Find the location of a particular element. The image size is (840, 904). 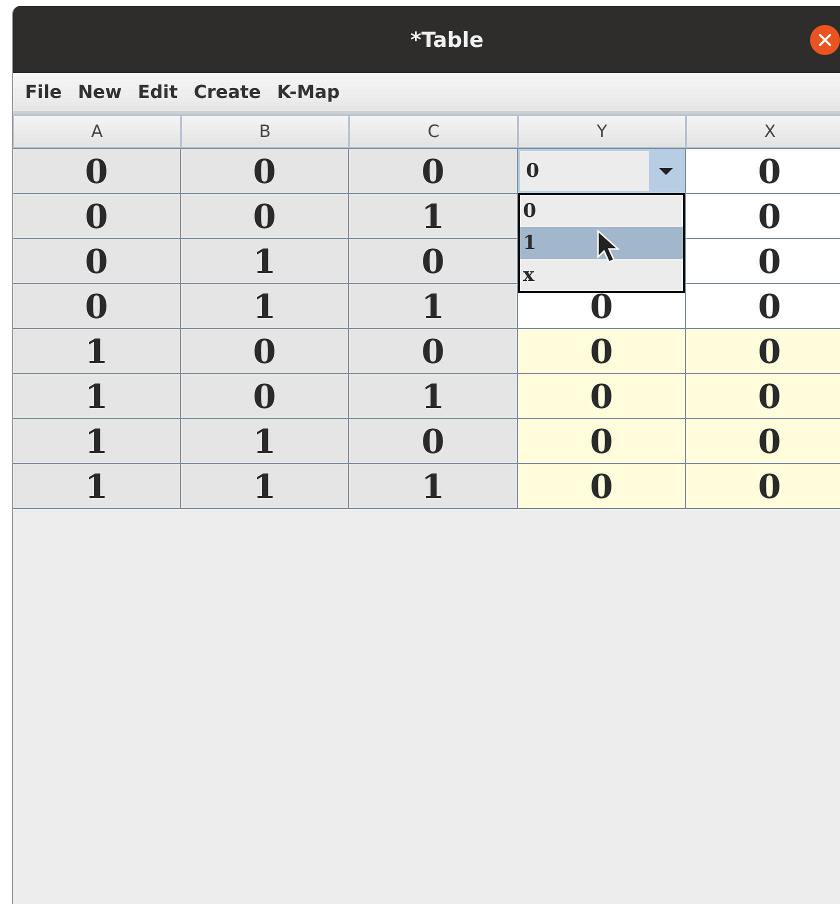

menu-item: File is located at coordinates (43, 92).